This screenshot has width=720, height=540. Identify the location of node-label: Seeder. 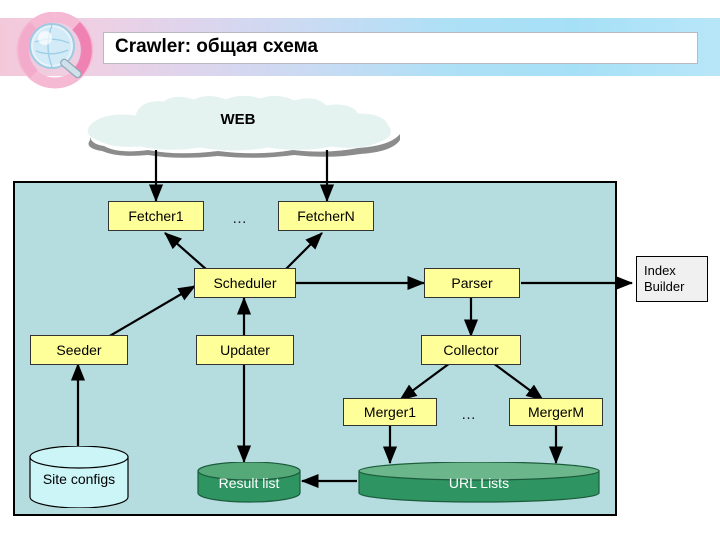
(79, 350).